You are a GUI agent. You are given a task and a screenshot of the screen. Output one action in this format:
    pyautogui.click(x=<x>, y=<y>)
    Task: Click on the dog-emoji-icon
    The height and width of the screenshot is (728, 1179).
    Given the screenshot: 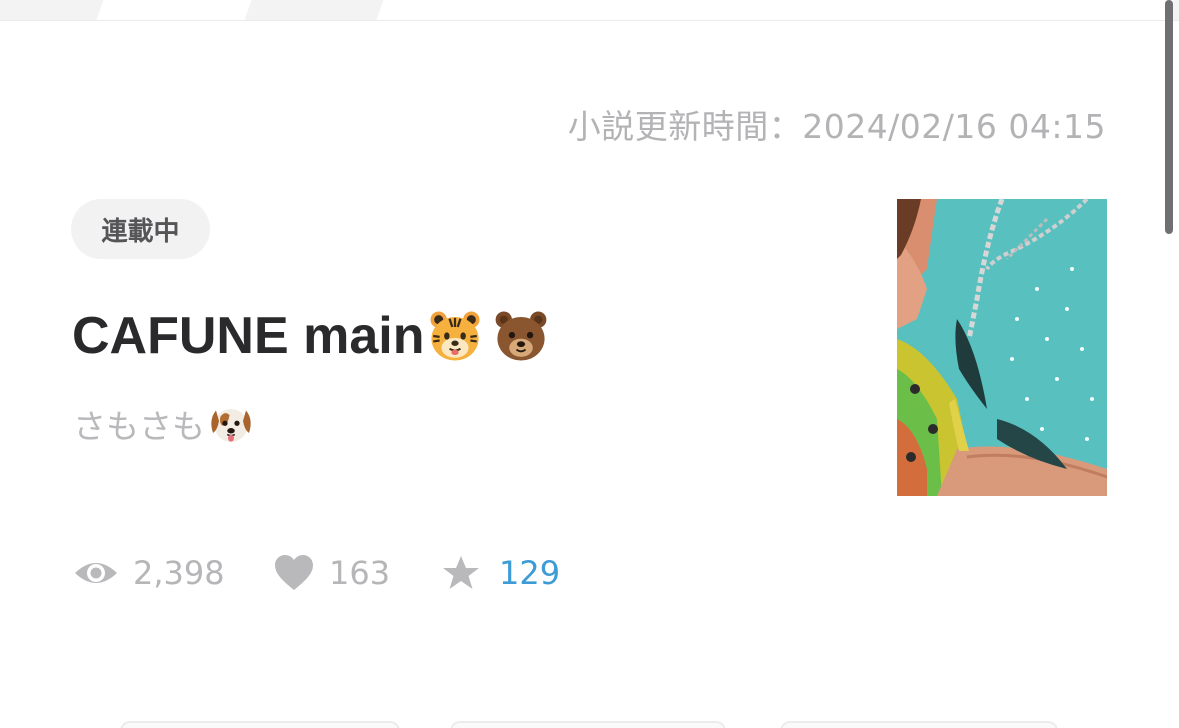 What is the action you would take?
    pyautogui.click(x=231, y=425)
    